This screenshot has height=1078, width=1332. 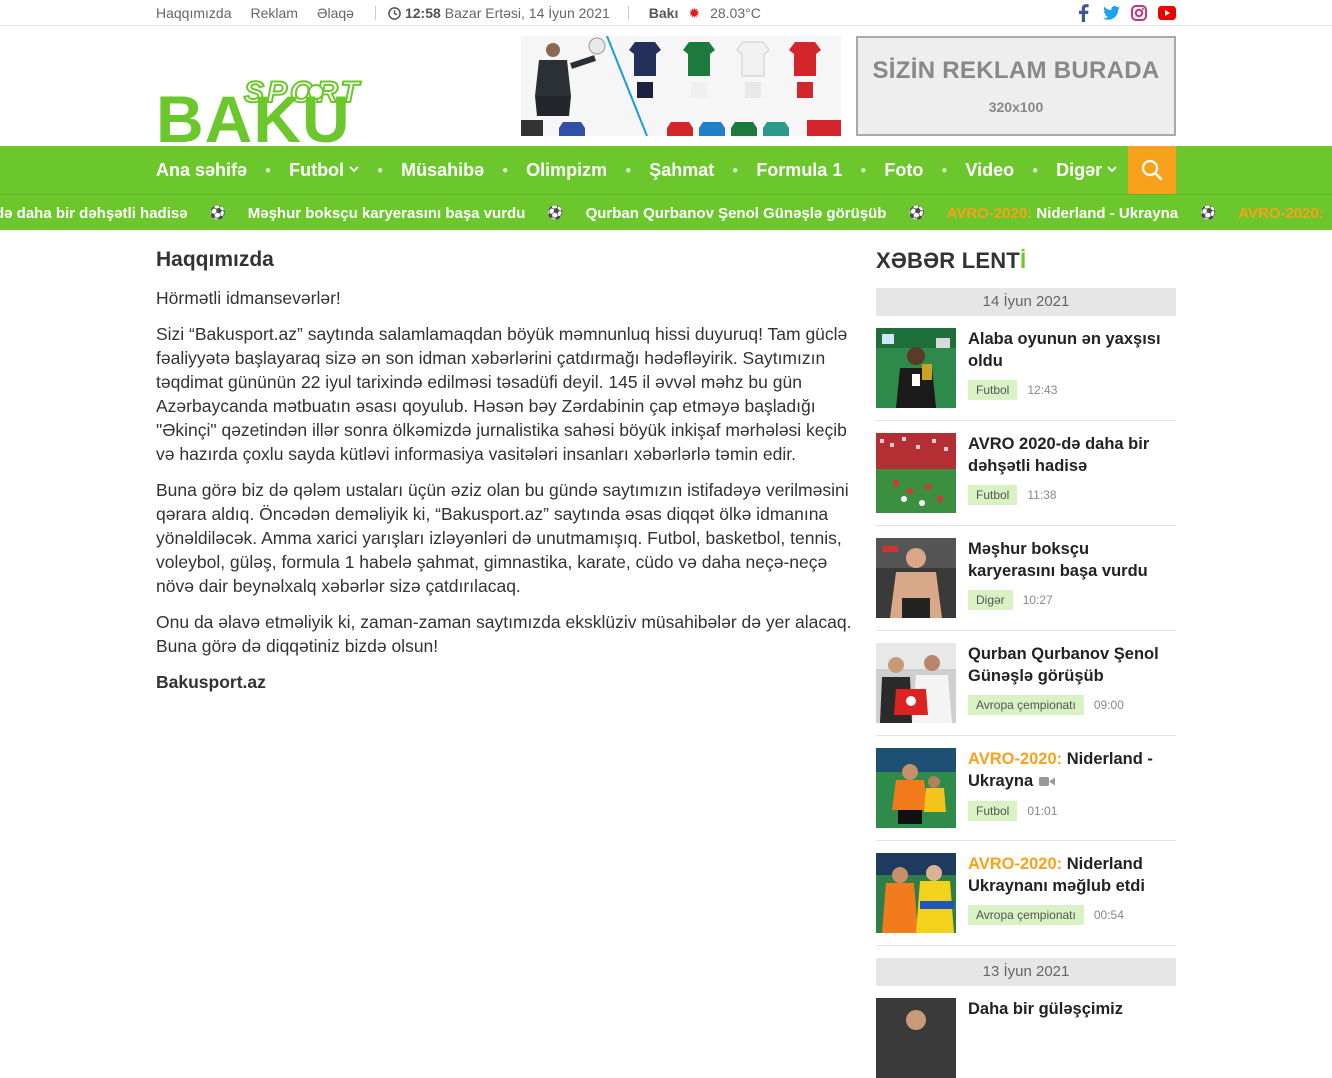 I want to click on topbar-link-about: Haqqımızda, so click(x=193, y=13).